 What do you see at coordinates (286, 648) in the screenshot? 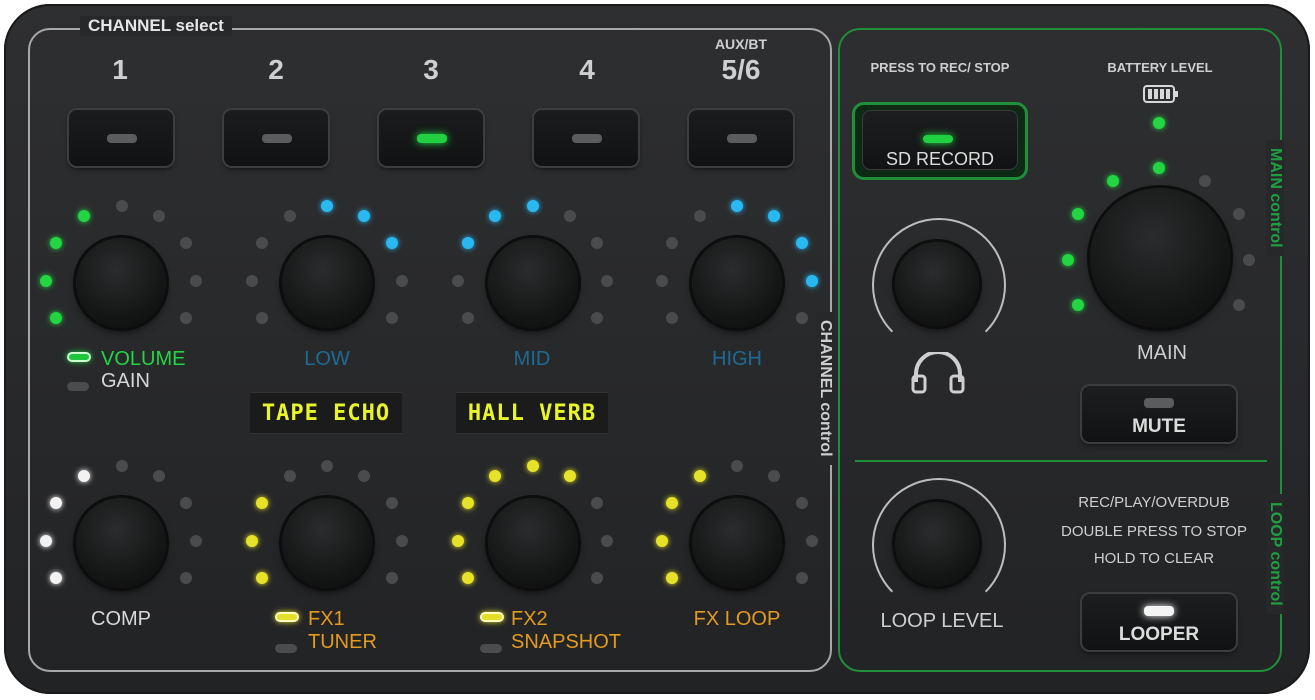
I see `tuner-indicator` at bounding box center [286, 648].